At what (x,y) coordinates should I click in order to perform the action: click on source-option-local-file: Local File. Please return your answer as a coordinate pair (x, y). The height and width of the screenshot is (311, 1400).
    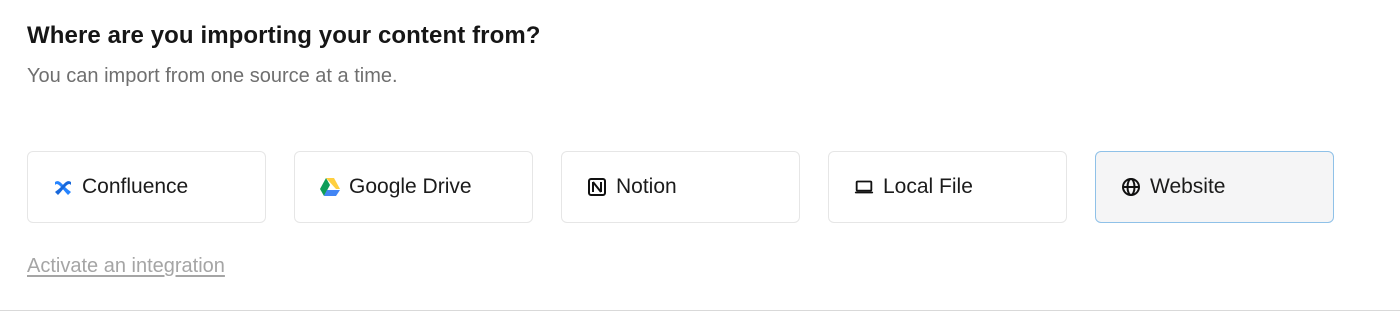
    Looking at the image, I should click on (947, 187).